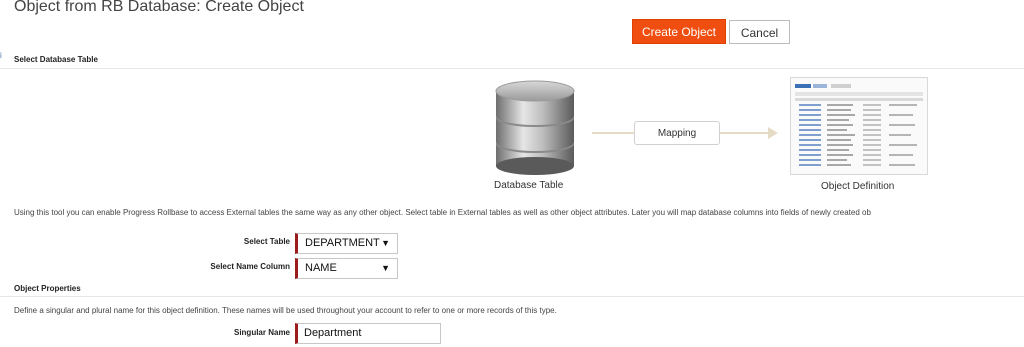  Describe the element at coordinates (266, 241) in the screenshot. I see `select-table-label: Select Table` at that location.